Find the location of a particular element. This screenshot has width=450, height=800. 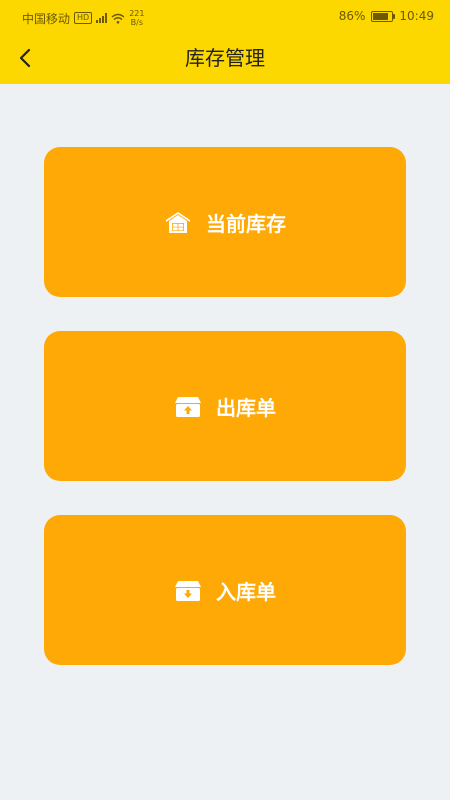

network-speed-unit: B/s is located at coordinates (137, 22).